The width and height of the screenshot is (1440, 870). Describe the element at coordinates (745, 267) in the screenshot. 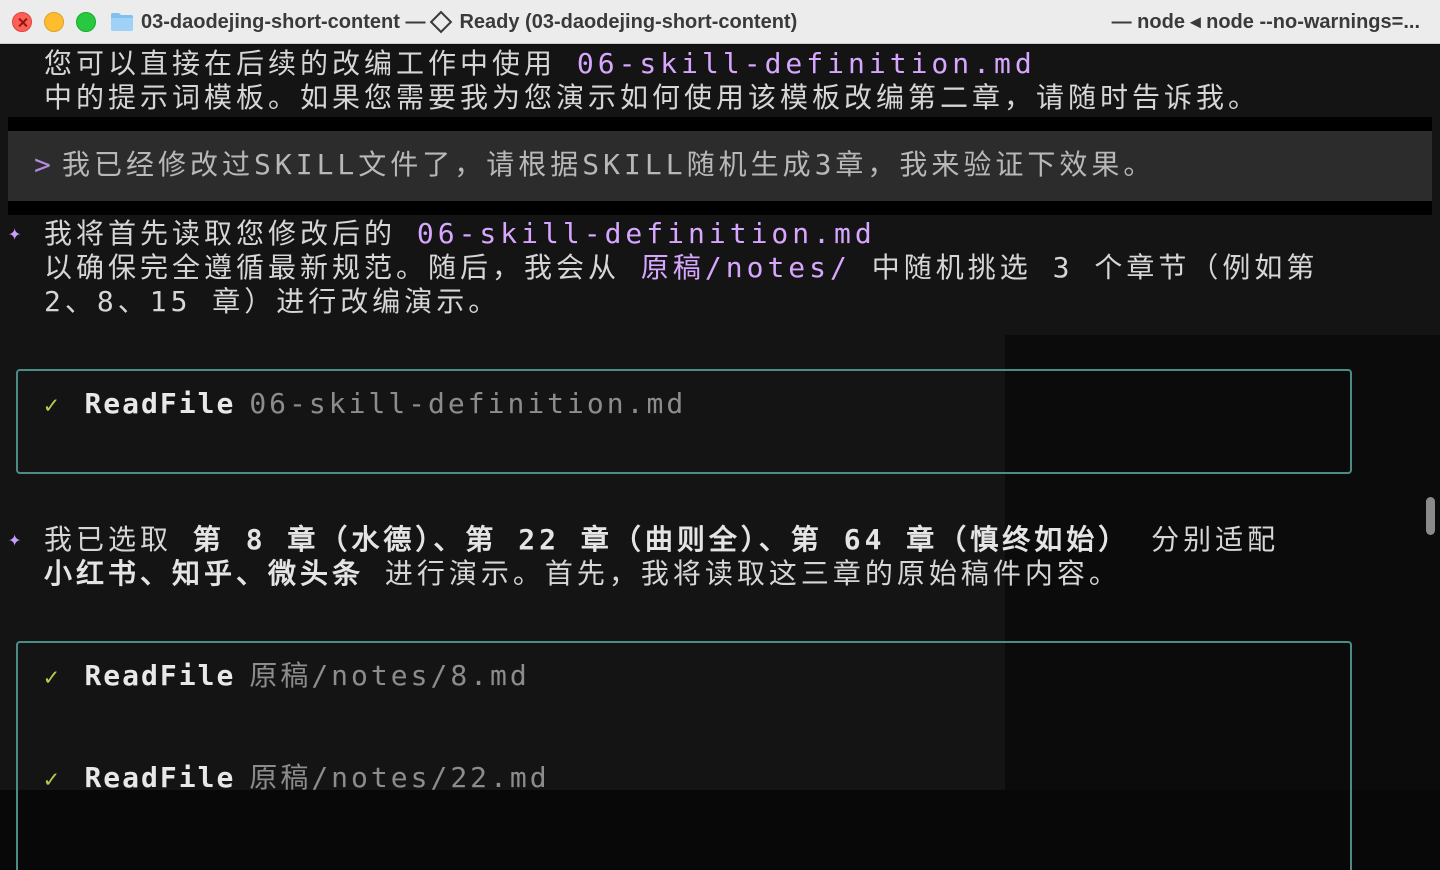

I see `path-name: 原稿/notes/` at that location.